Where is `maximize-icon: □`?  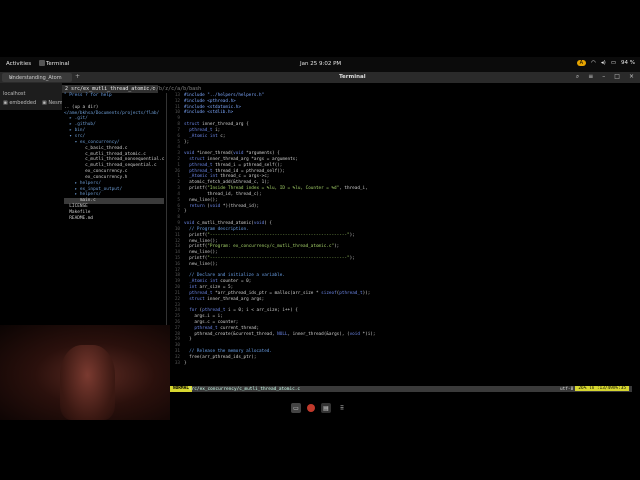
maximize-icon: □ is located at coordinates (617, 77).